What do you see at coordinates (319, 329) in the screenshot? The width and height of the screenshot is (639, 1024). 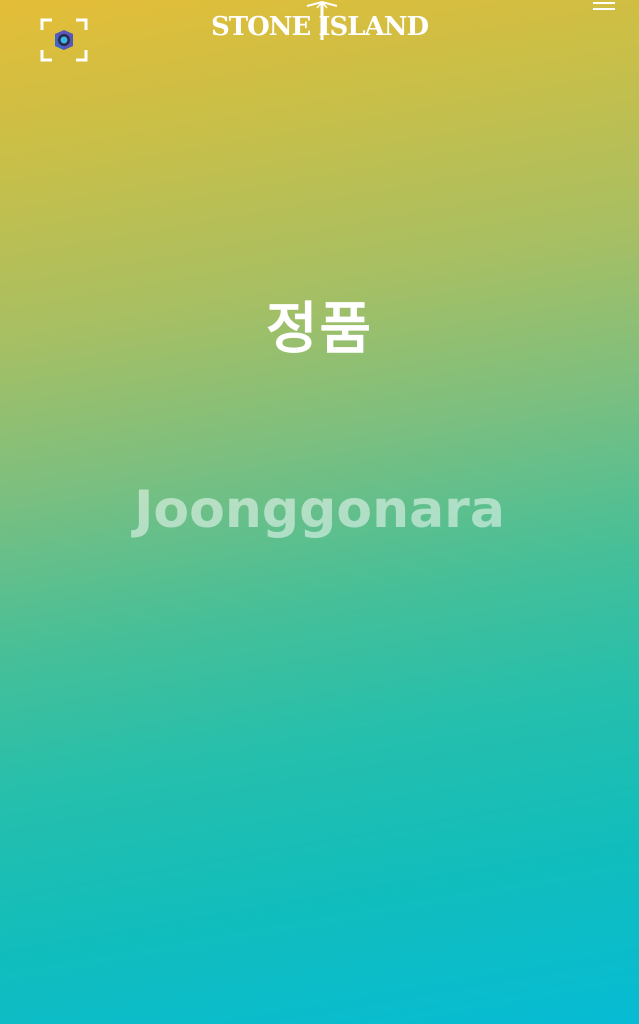 I see `authentic-headline: 정품` at bounding box center [319, 329].